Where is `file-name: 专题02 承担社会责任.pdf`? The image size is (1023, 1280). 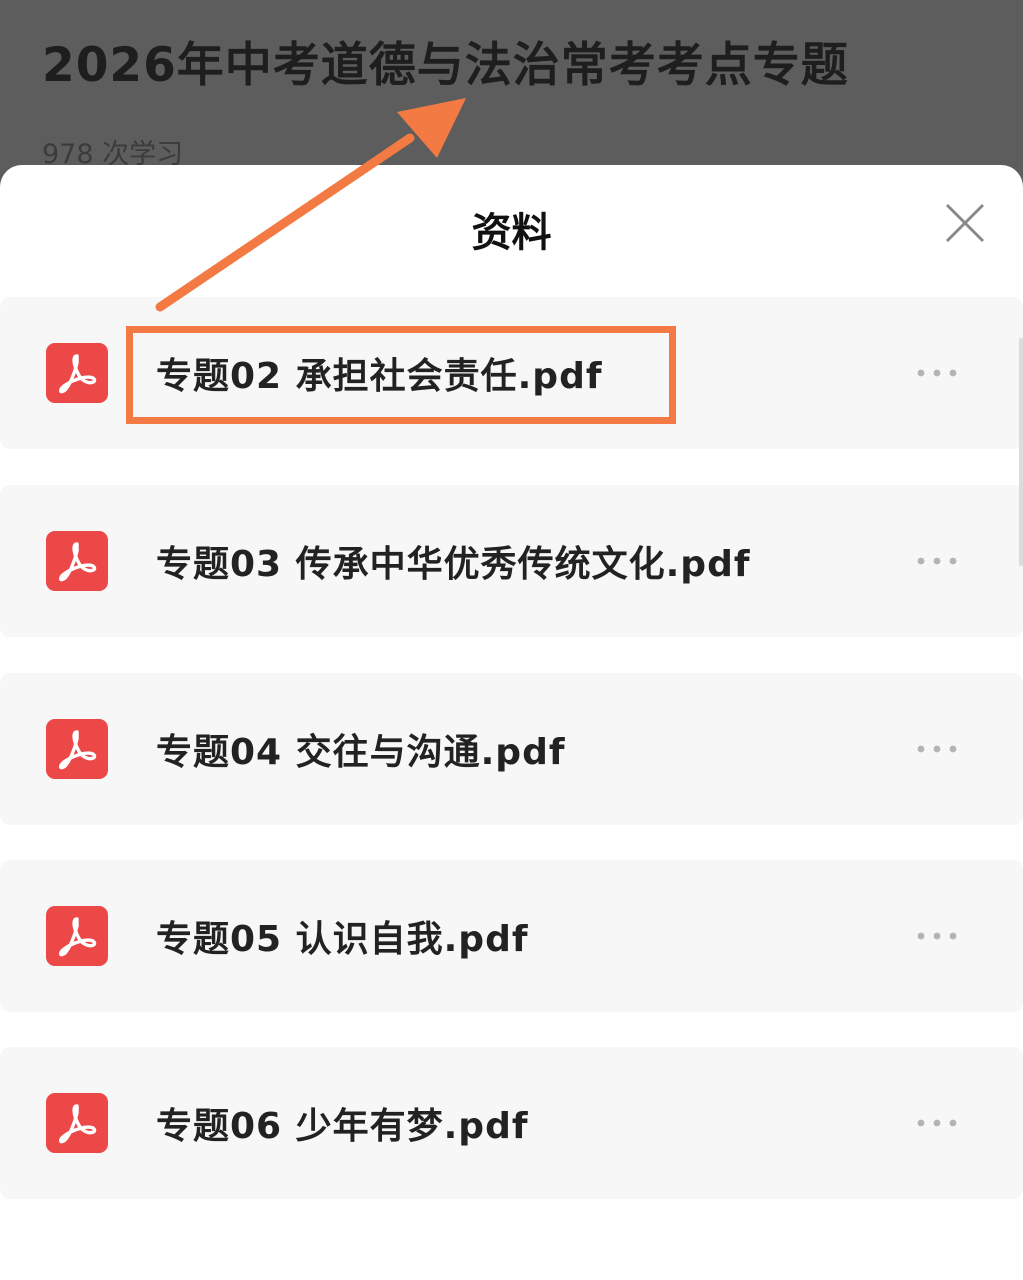
file-name: 专题02 承担社会责任.pdf is located at coordinates (379, 376).